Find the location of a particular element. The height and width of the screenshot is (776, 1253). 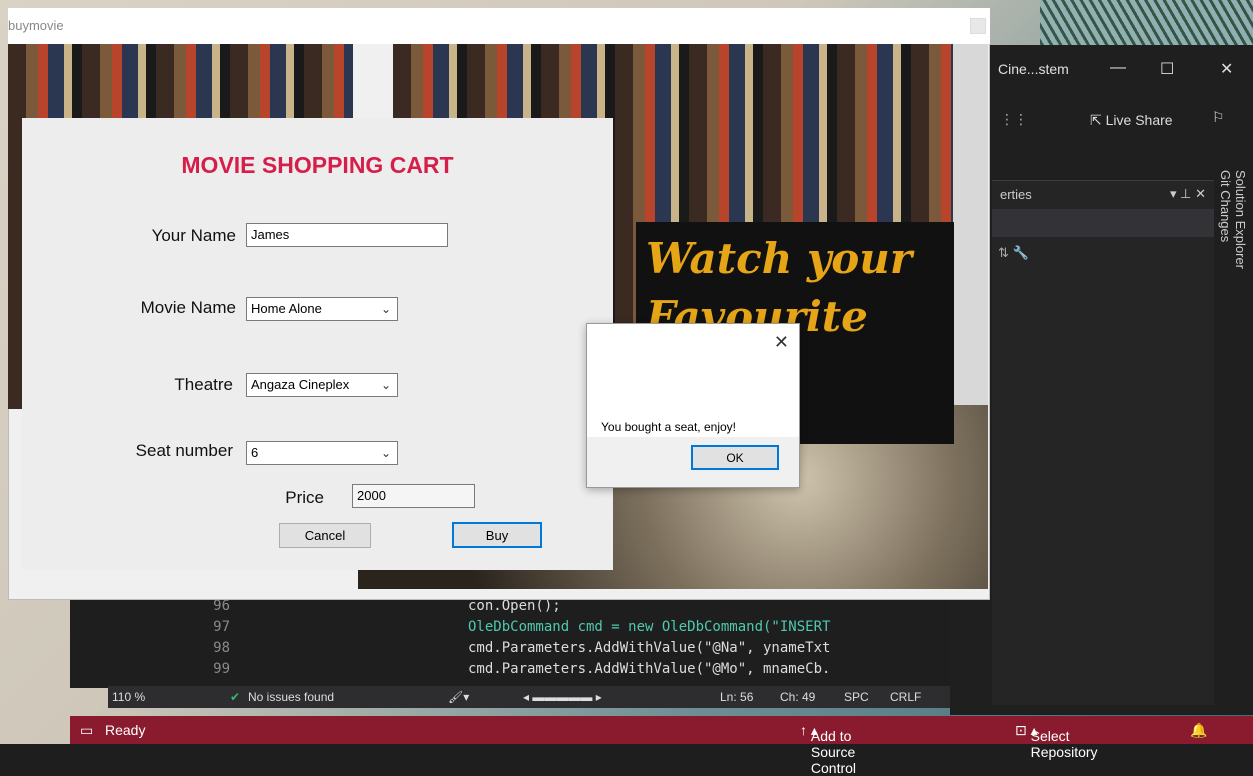

ok-button: OK is located at coordinates (735, 457).